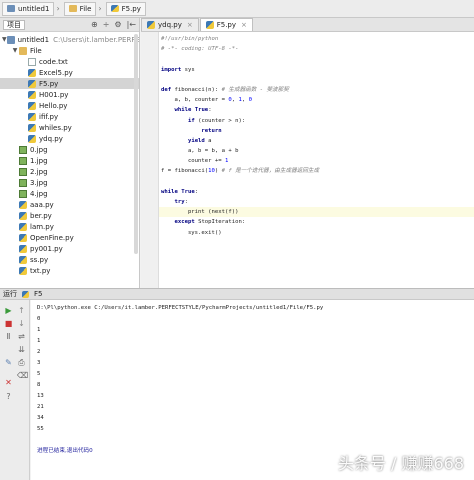 The height and width of the screenshot is (480, 474). Describe the element at coordinates (53, 61) in the screenshot. I see `tree-item-label: code.txt` at that location.